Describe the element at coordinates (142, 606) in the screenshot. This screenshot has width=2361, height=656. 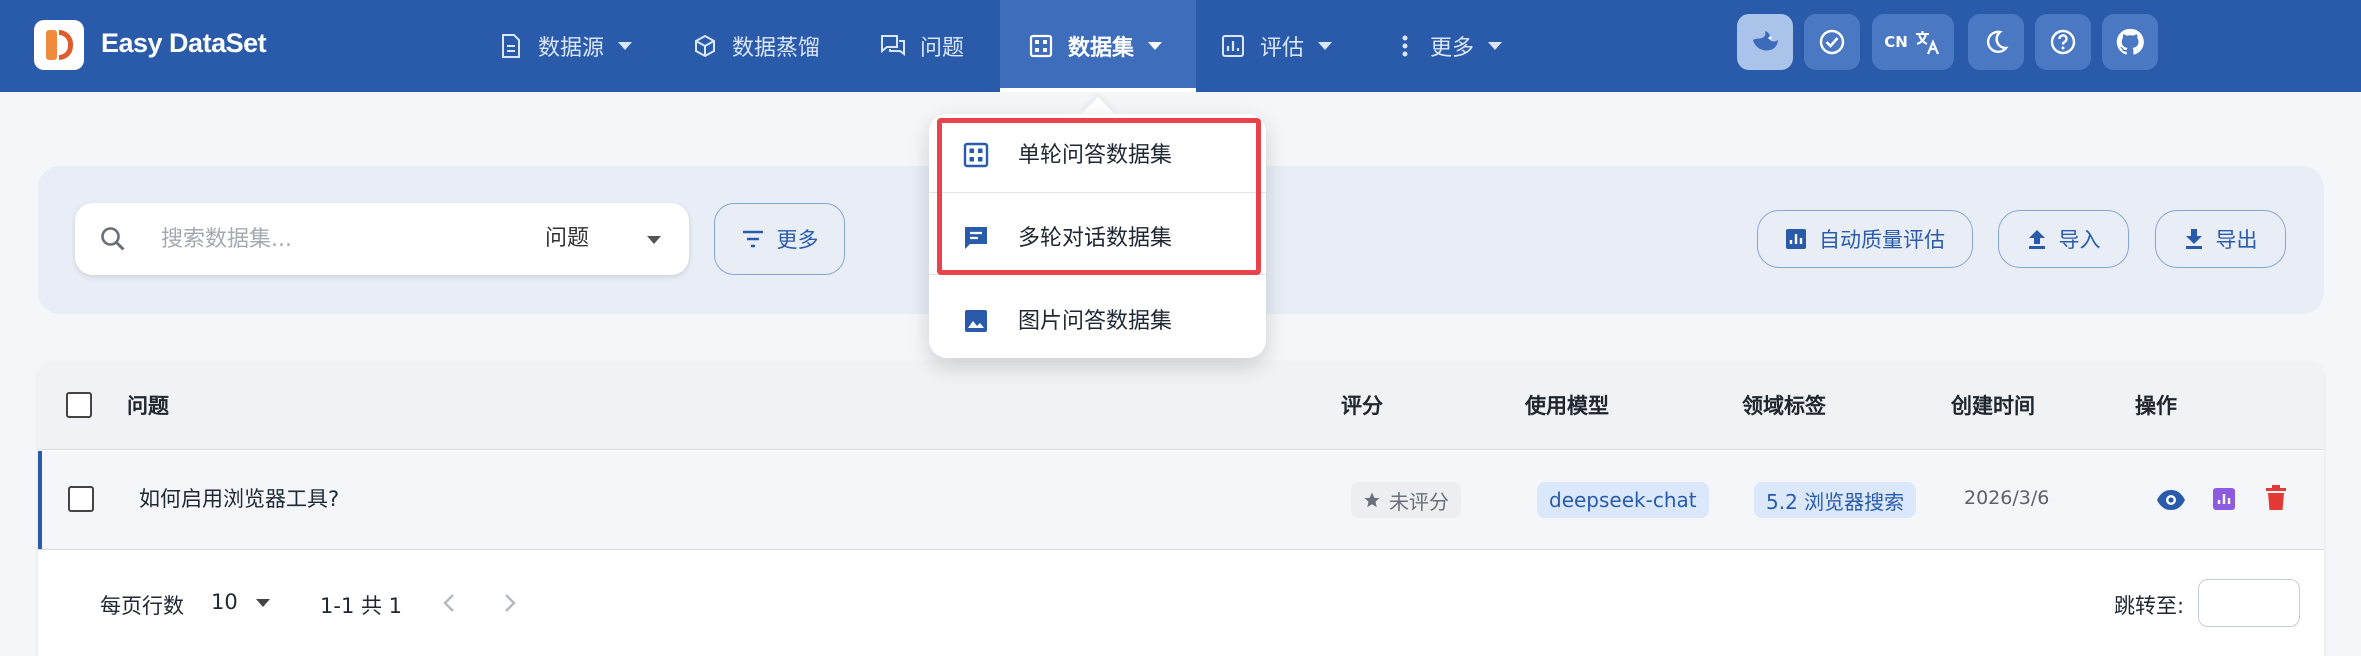
I see `rows-per-page-label: 每页行数` at that location.